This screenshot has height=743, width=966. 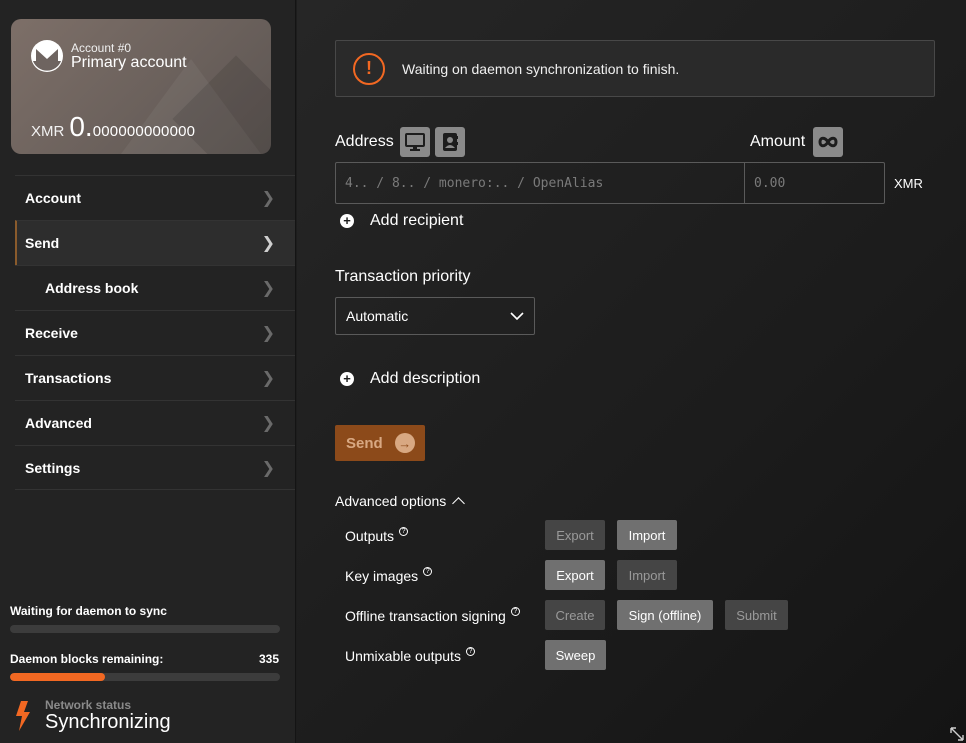 I want to click on sidebar-item-label: Account, so click(x=53, y=198).